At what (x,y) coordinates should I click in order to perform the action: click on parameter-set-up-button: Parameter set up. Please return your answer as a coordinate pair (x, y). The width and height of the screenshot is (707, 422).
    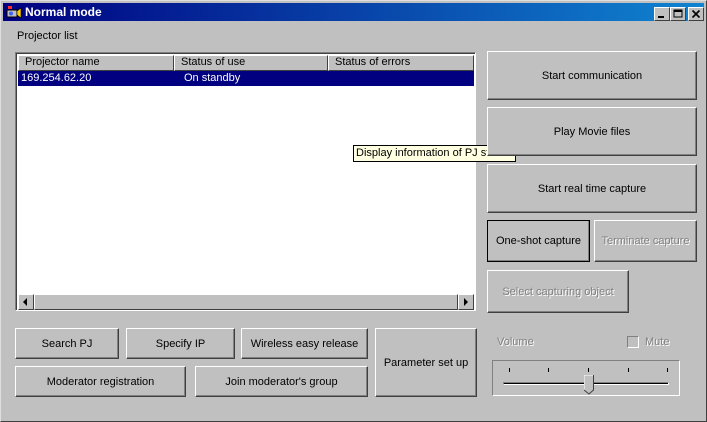
    Looking at the image, I should click on (426, 362).